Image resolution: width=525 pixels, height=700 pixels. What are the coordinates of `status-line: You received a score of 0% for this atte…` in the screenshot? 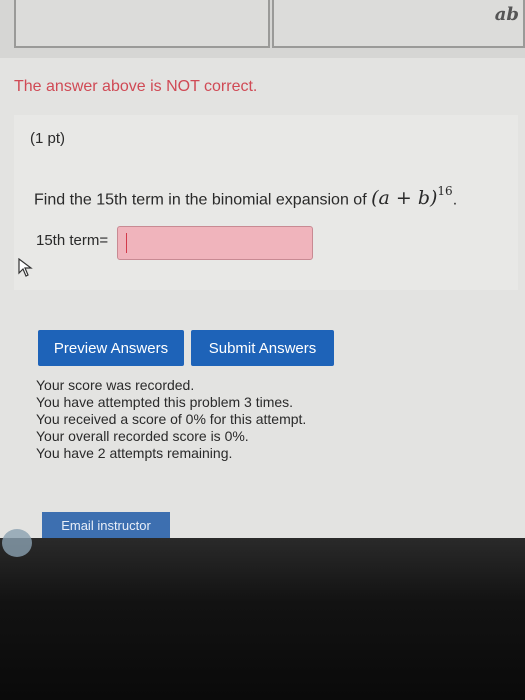 It's located at (171, 419).